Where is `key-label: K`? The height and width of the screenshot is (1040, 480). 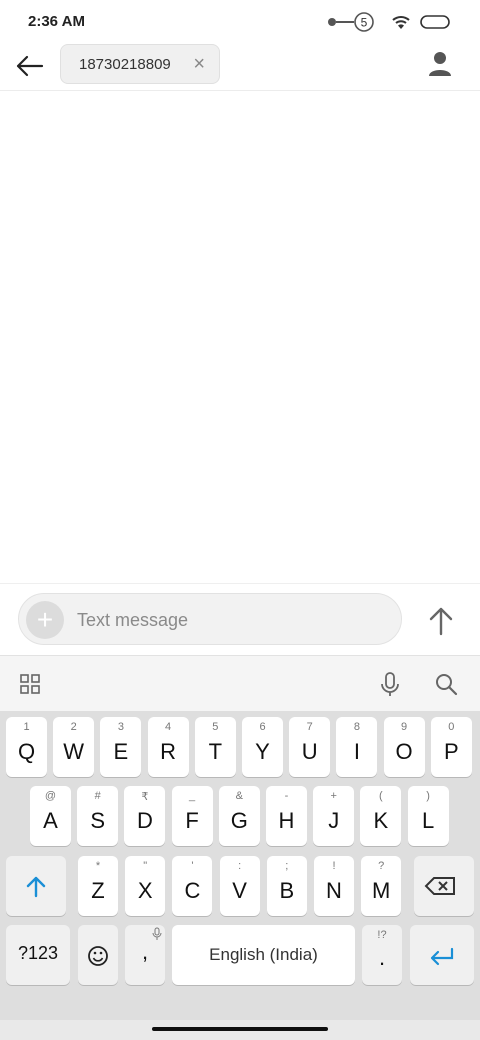
key-label: K is located at coordinates (381, 820).